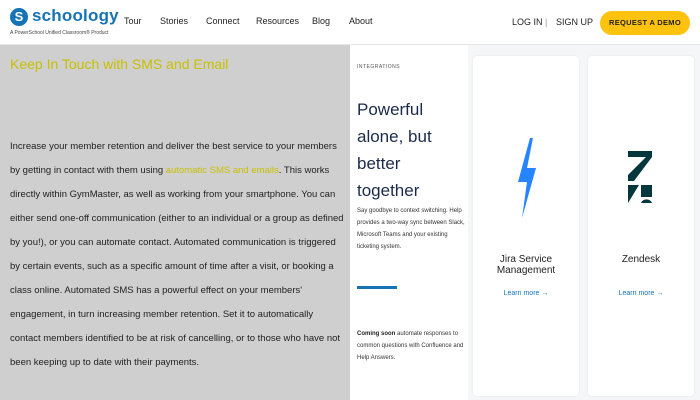 The image size is (700, 400). What do you see at coordinates (277, 21) in the screenshot?
I see `nav-resources: Resources` at bounding box center [277, 21].